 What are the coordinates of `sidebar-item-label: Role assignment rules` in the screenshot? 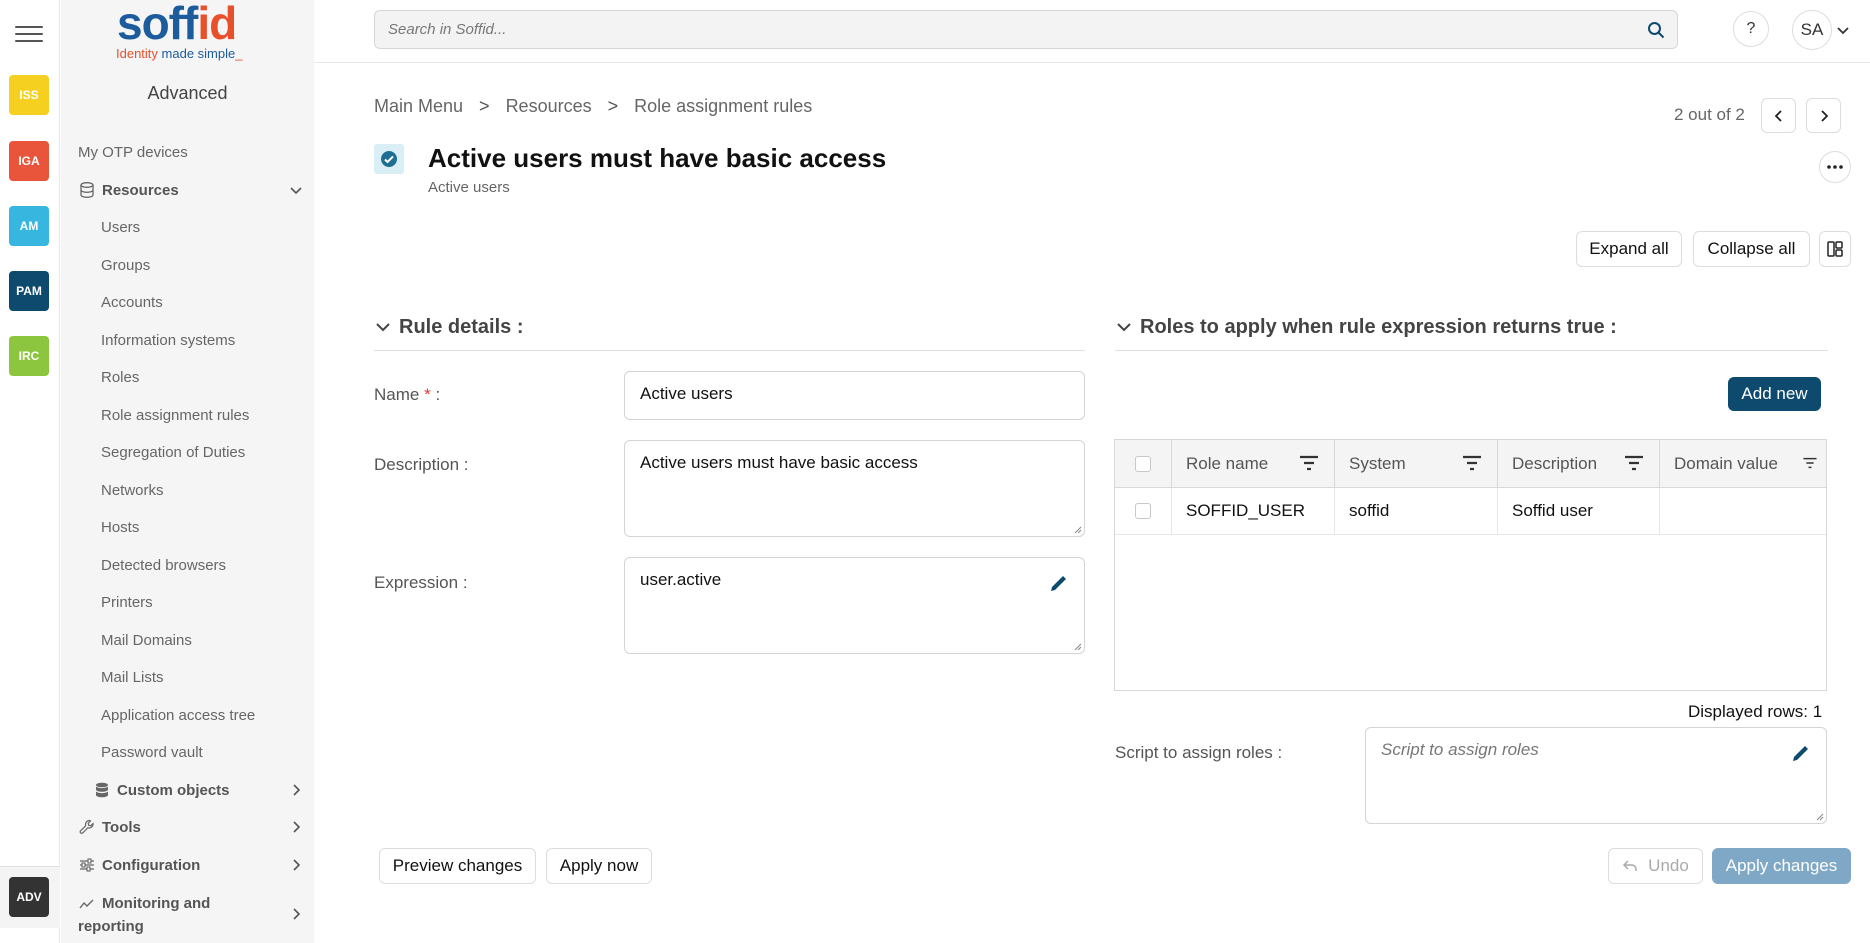 It's located at (175, 415).